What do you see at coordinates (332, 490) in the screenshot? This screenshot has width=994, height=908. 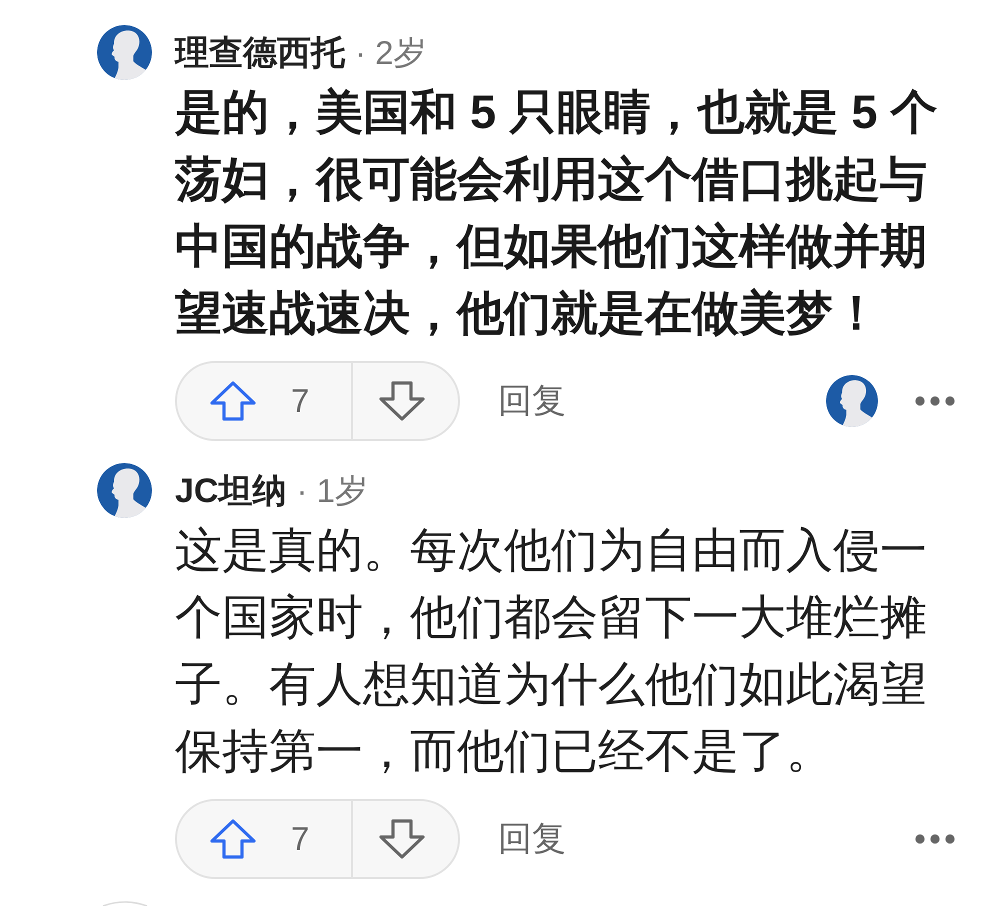 I see `comment-age: · 1岁` at bounding box center [332, 490].